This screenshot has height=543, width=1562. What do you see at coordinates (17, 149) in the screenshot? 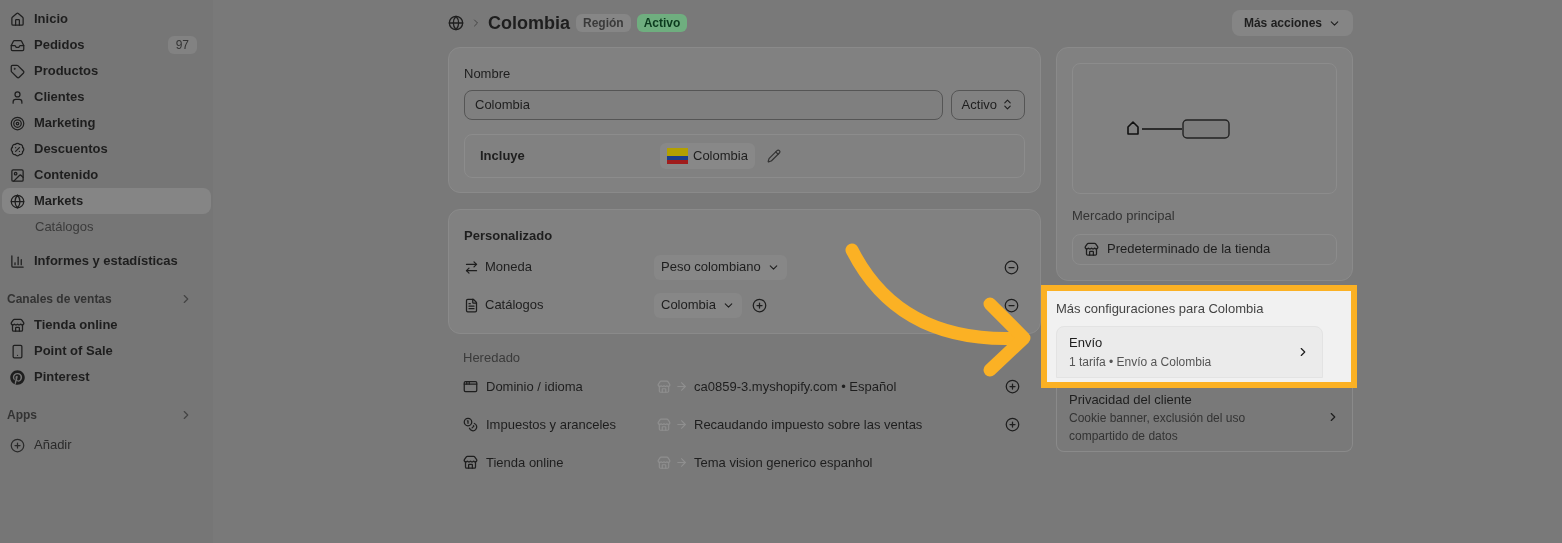
I see `percent-badge-icon` at bounding box center [17, 149].